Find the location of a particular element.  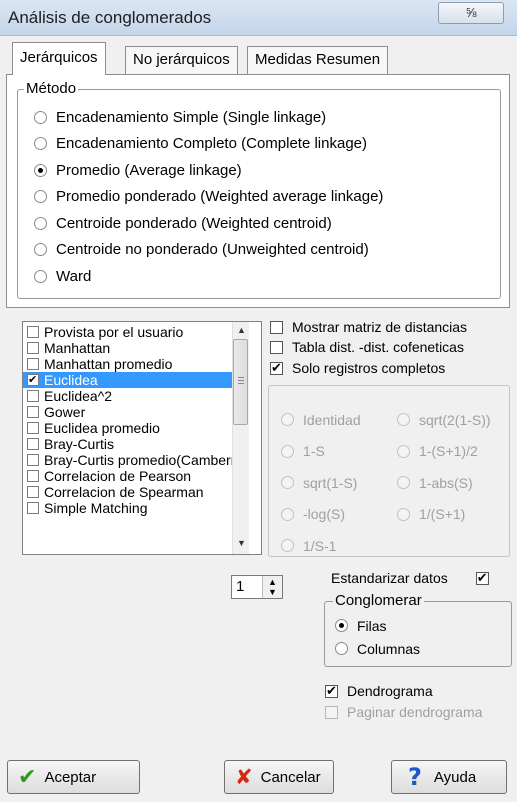

conglomerar-options: Filas Columnas is located at coordinates (377, 637).